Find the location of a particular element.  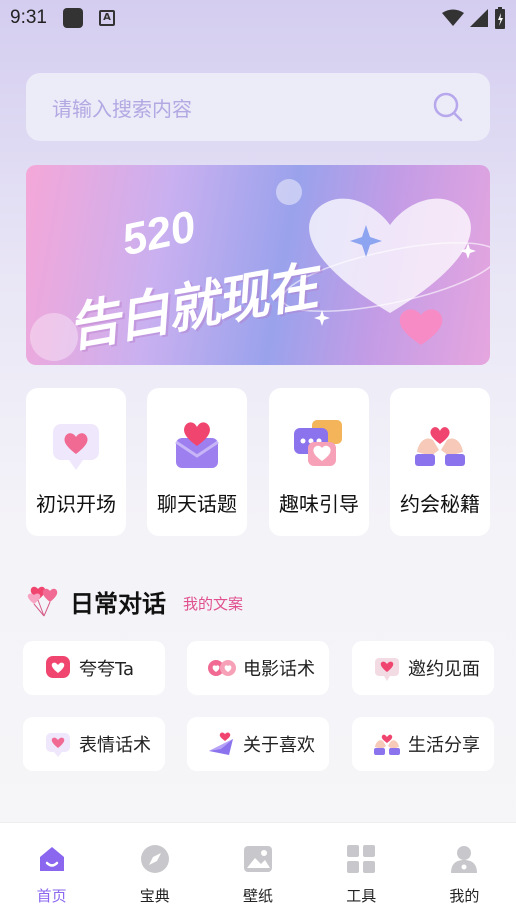

love-letter-icon is located at coordinates (221, 743).